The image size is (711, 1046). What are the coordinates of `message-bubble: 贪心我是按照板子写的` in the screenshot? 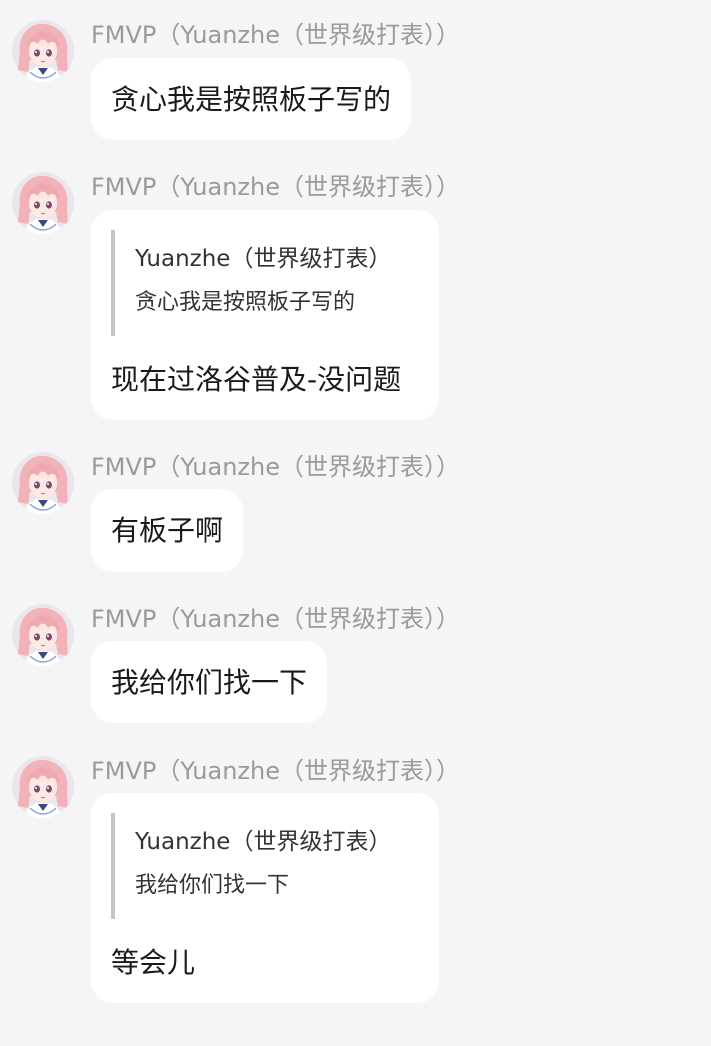 It's located at (251, 99).